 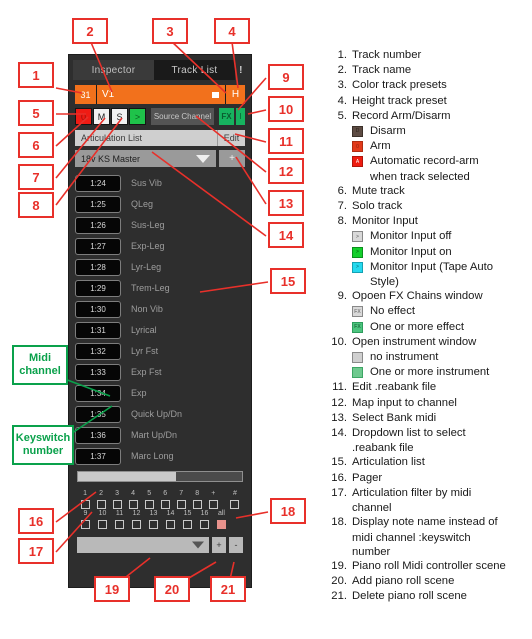 I want to click on keyswitch-chip: 1:24, so click(x=98, y=183).